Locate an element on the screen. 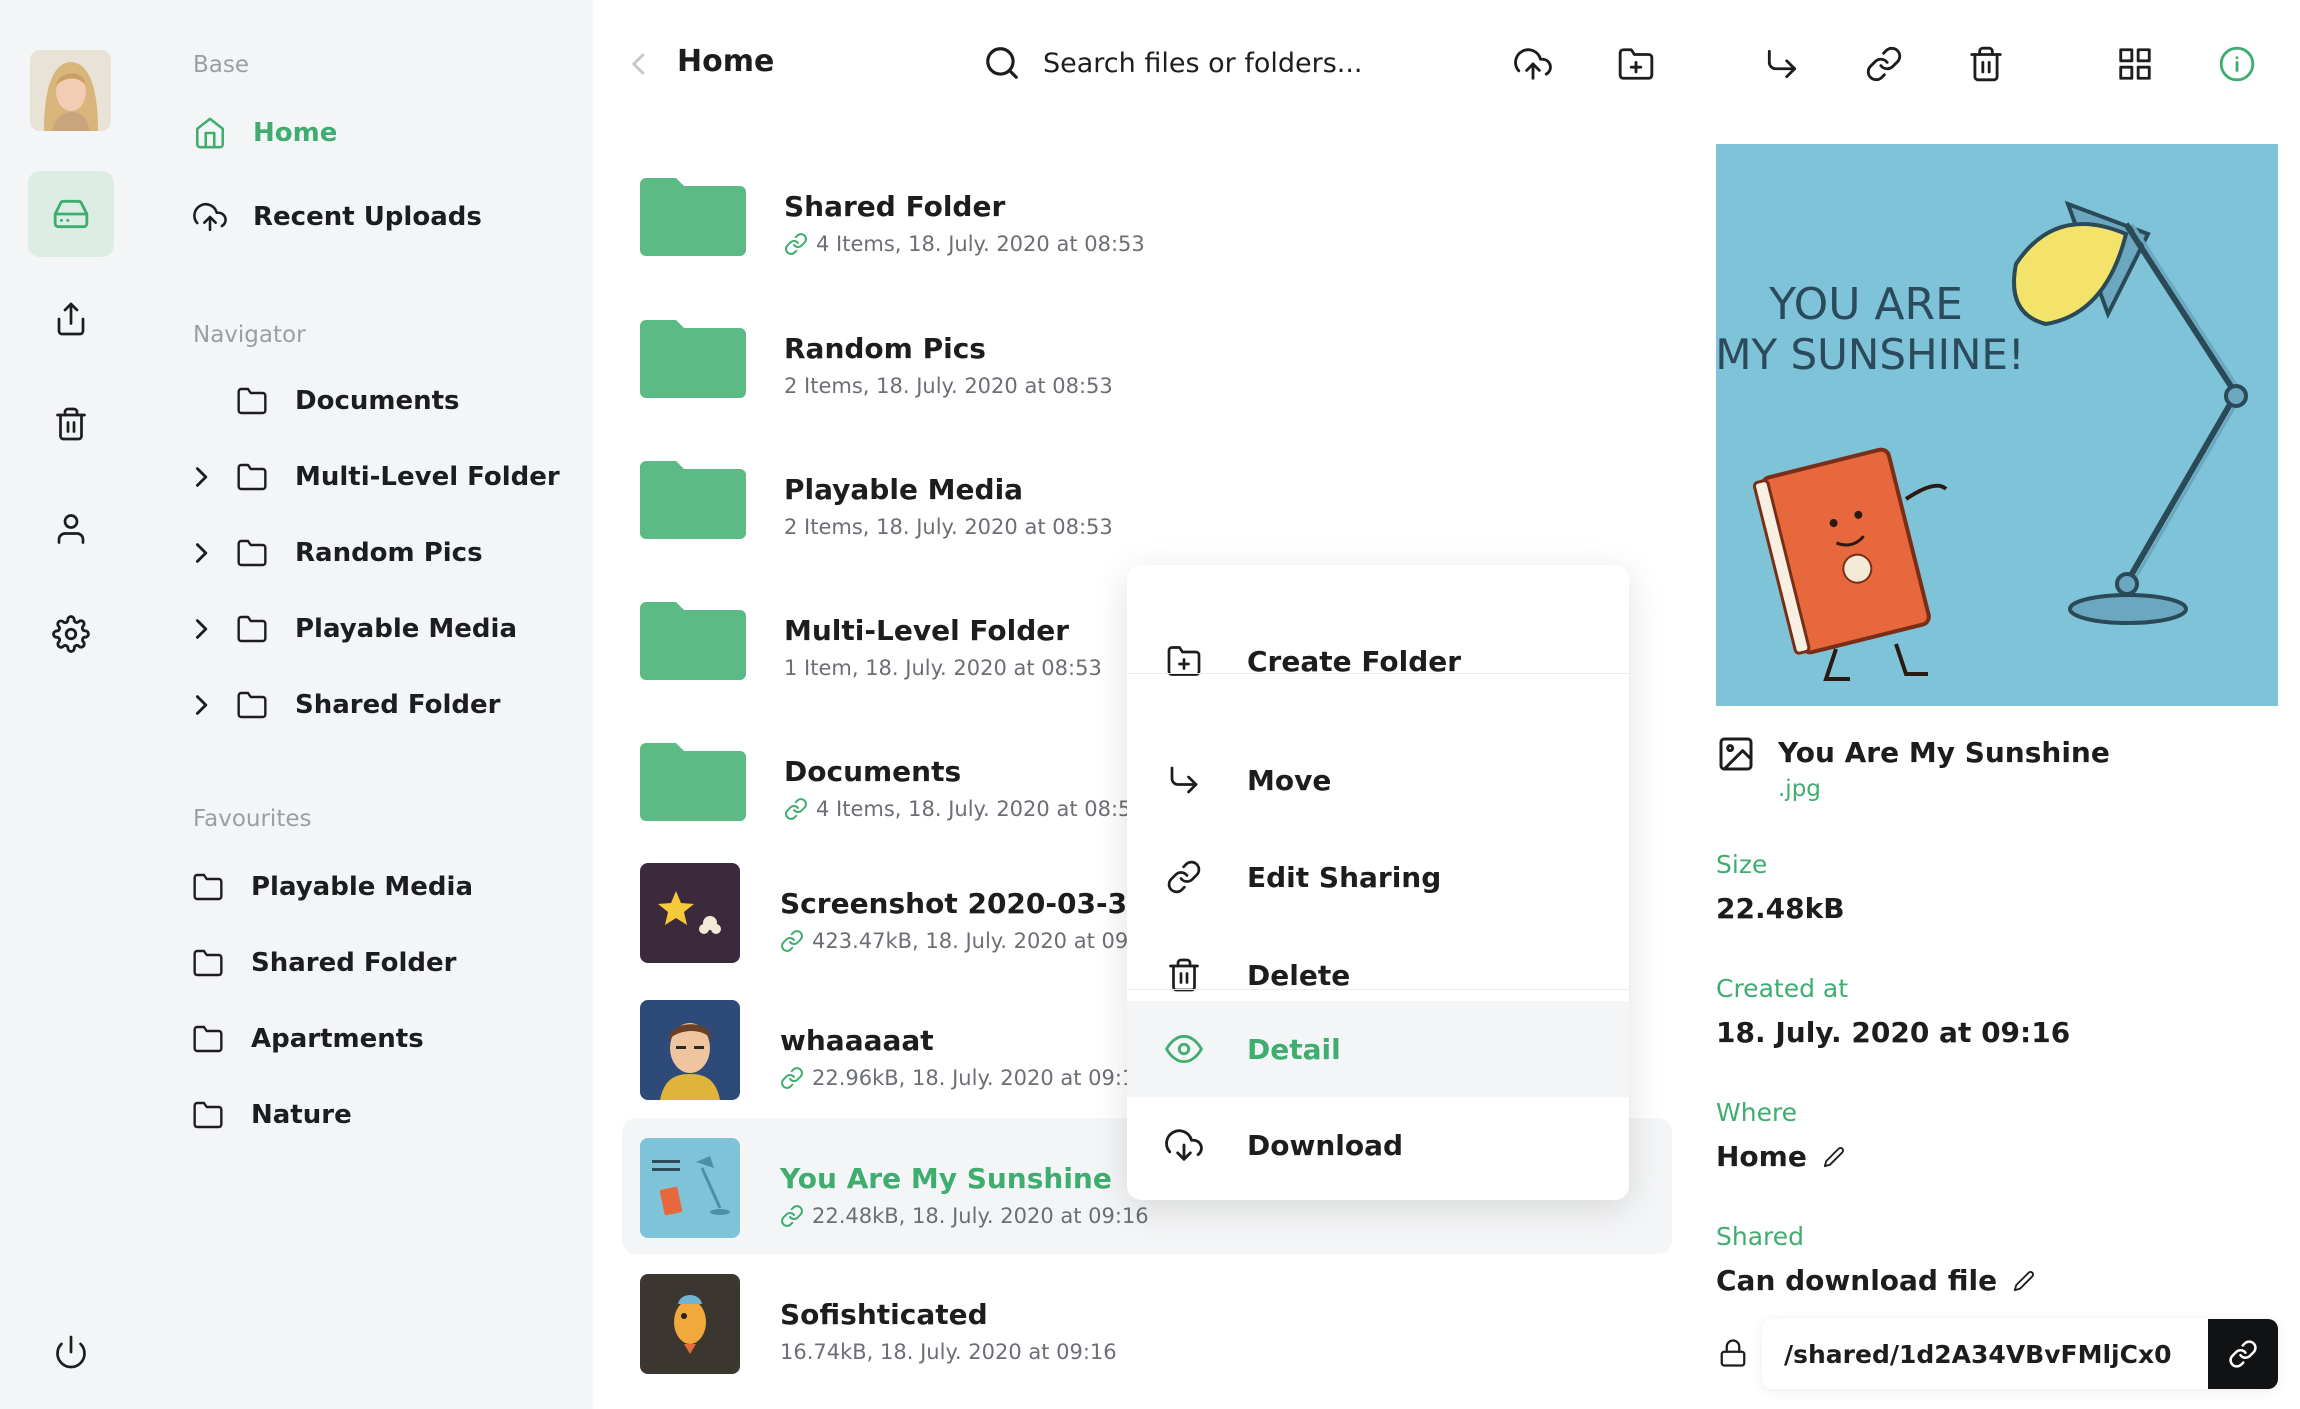 This screenshot has height=1409, width=2300. avatar is located at coordinates (70, 90).